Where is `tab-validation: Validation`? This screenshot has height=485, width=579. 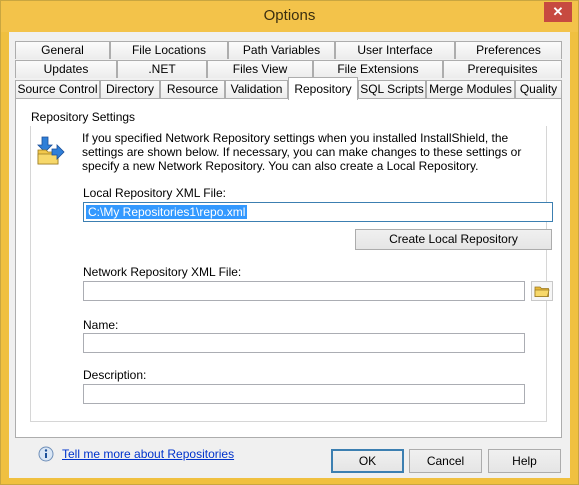
tab-validation: Validation is located at coordinates (256, 89).